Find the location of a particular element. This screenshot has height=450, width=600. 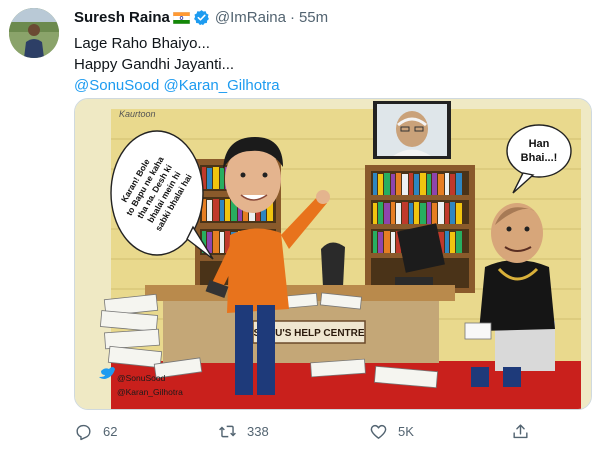

verified-badge-icon is located at coordinates (201, 17).